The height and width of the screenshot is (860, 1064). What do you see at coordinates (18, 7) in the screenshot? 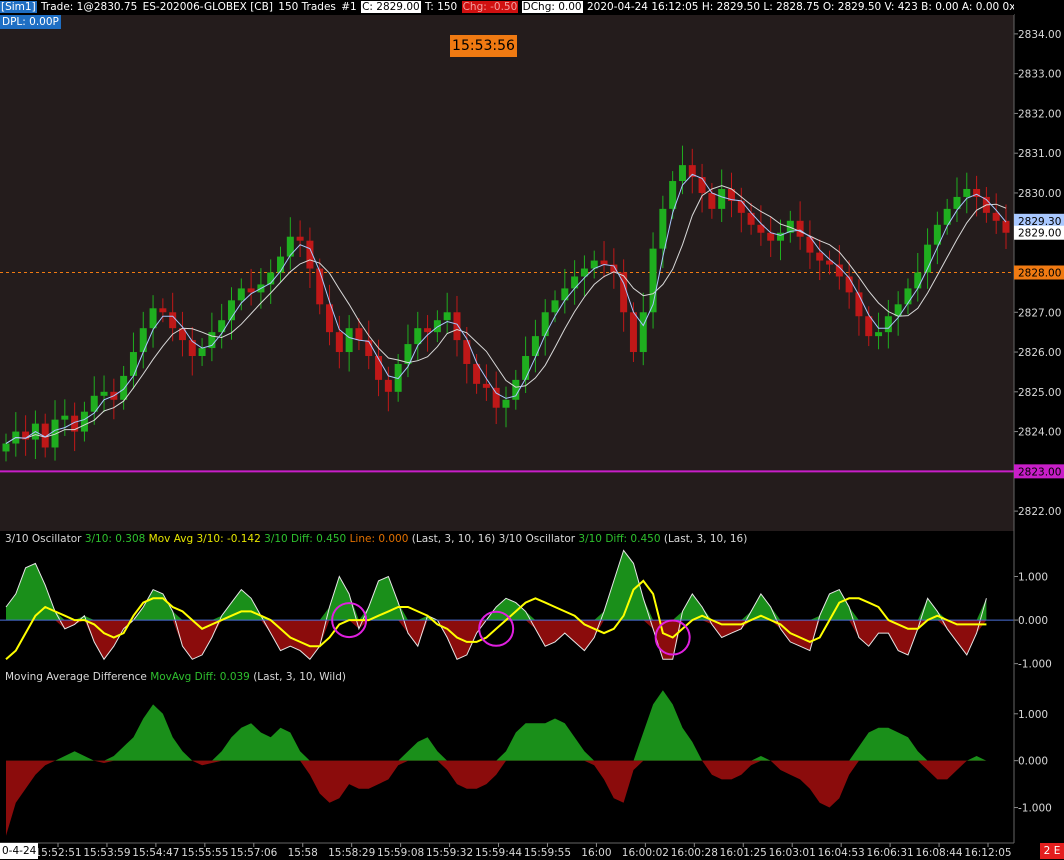
I see `sim-account-badge: [Sim1]` at bounding box center [18, 7].